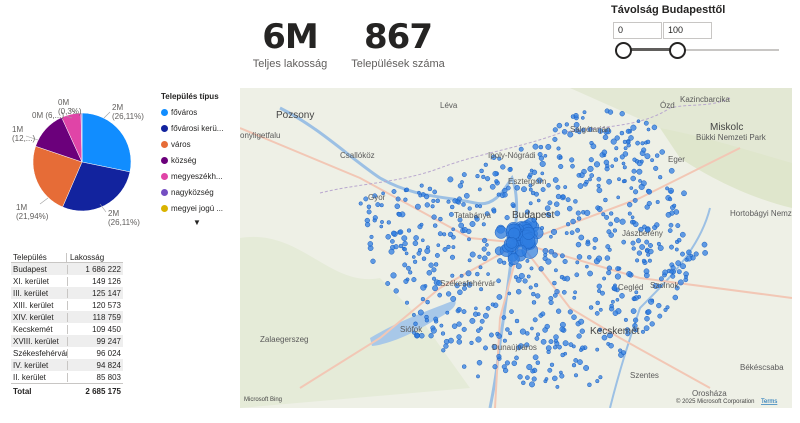 The height and width of the screenshot is (423, 800). I want to click on column-header-population: Lakosság, so click(94, 257).